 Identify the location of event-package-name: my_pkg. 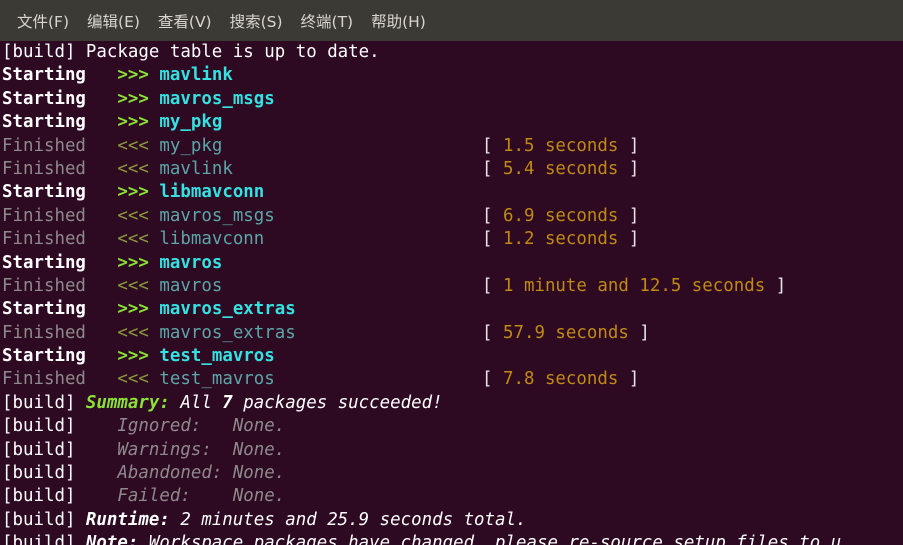
(191, 145).